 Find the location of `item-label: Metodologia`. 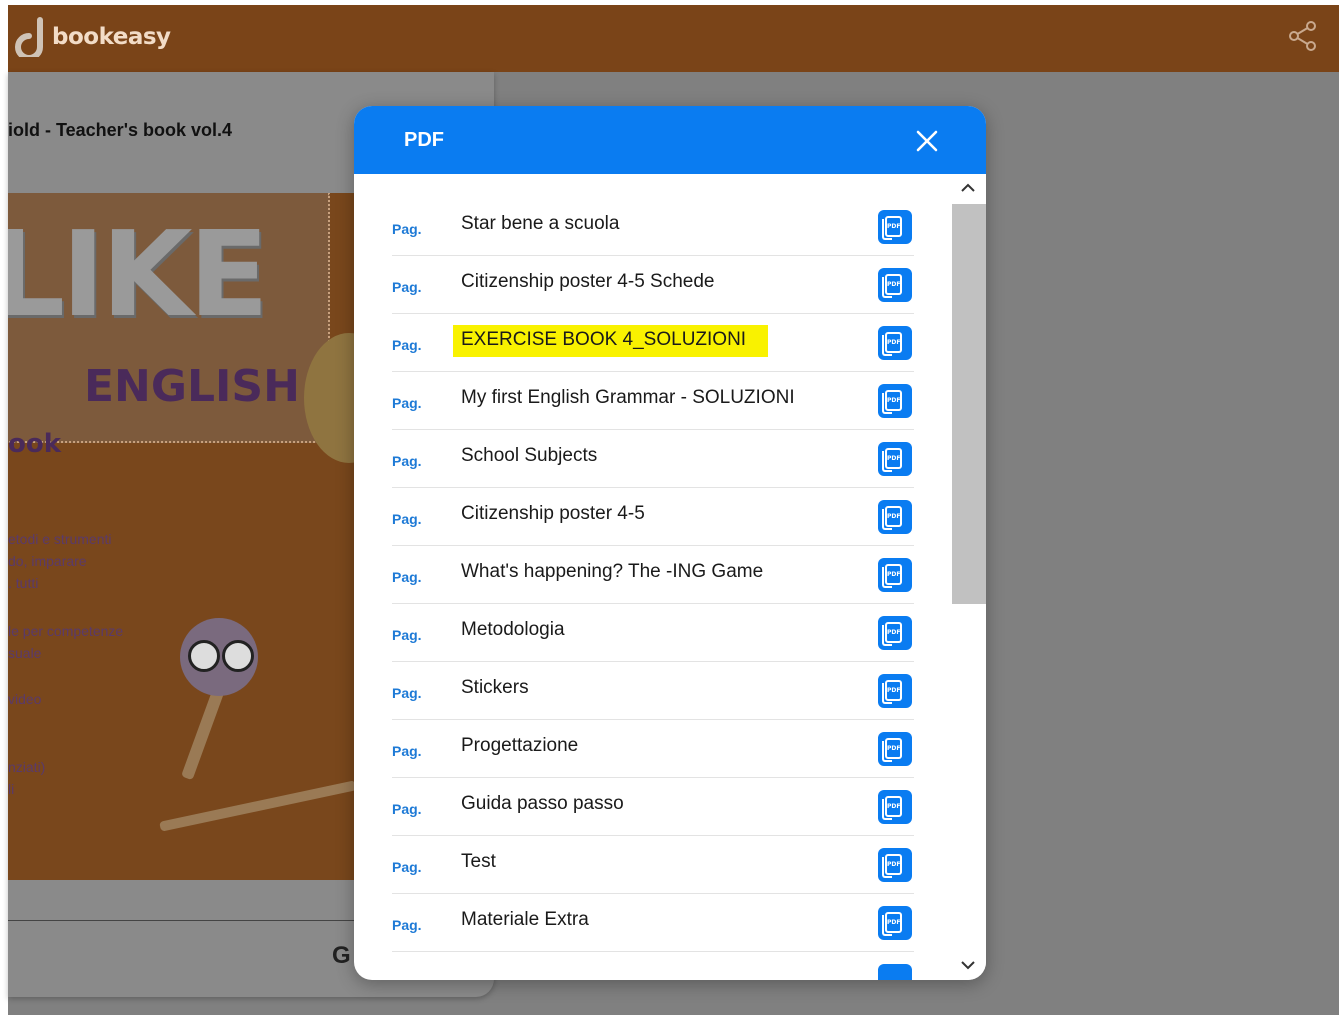

item-label: Metodologia is located at coordinates (513, 630).